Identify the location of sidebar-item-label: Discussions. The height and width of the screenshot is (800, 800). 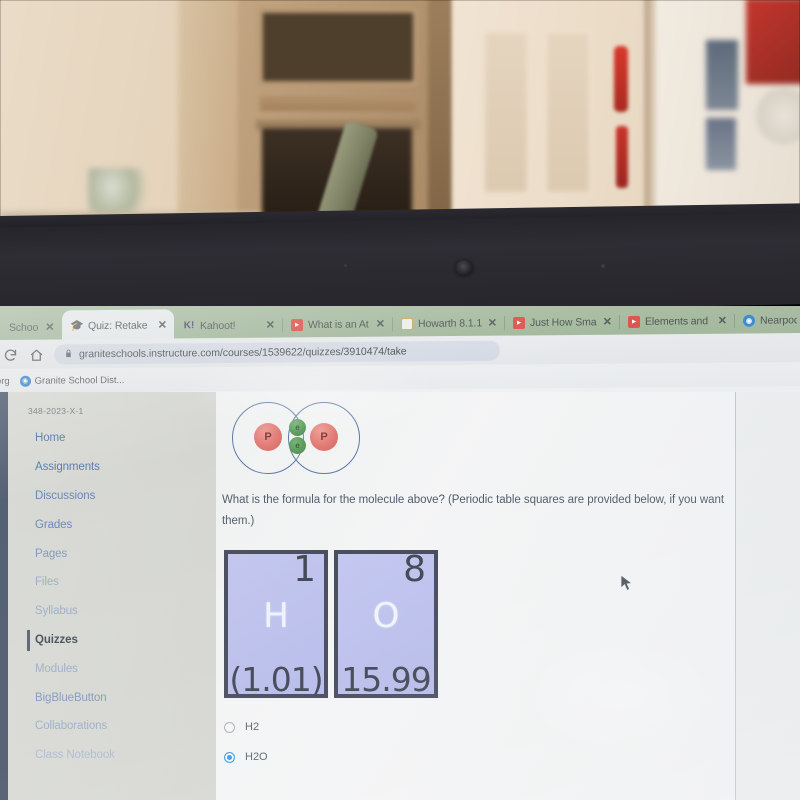
(65, 495).